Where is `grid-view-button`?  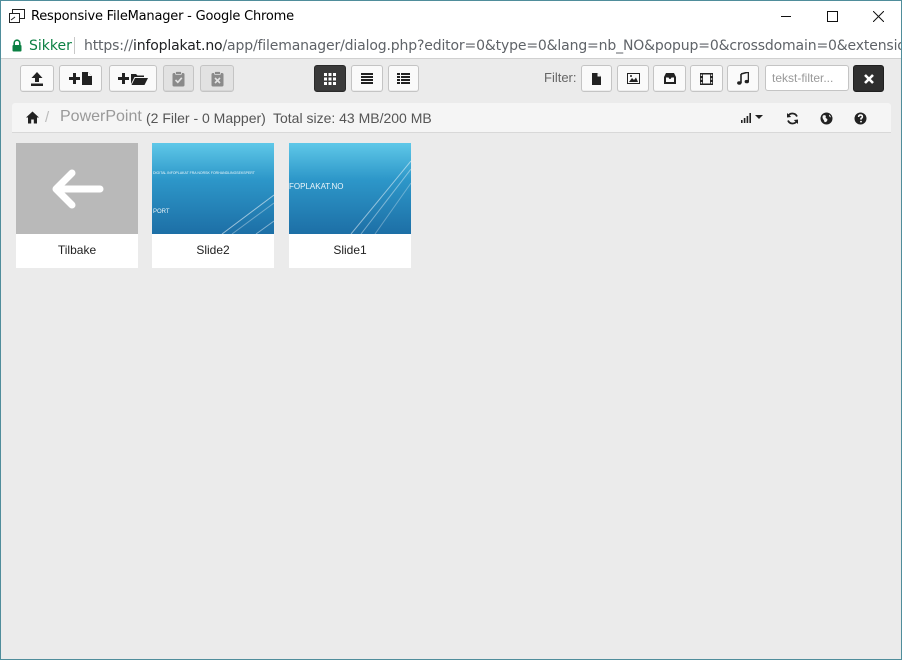 grid-view-button is located at coordinates (330, 78).